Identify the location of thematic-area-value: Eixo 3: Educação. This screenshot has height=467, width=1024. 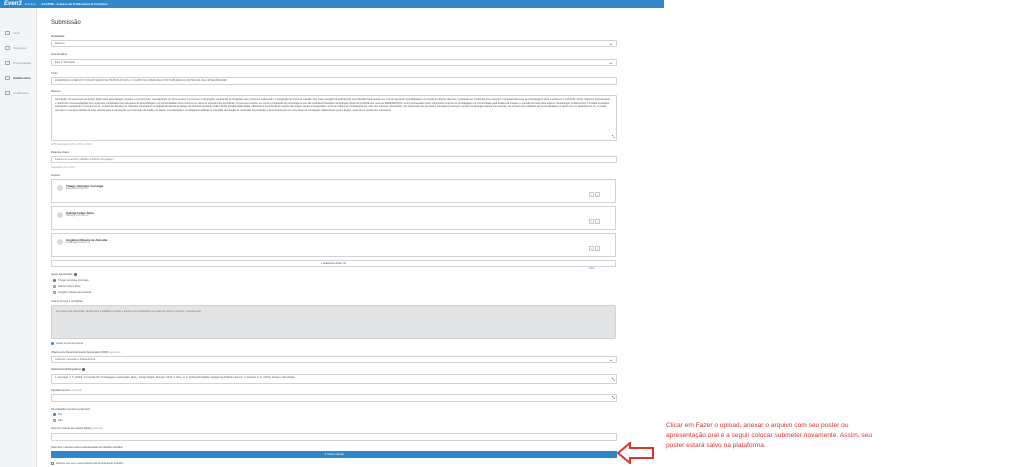
(65, 62).